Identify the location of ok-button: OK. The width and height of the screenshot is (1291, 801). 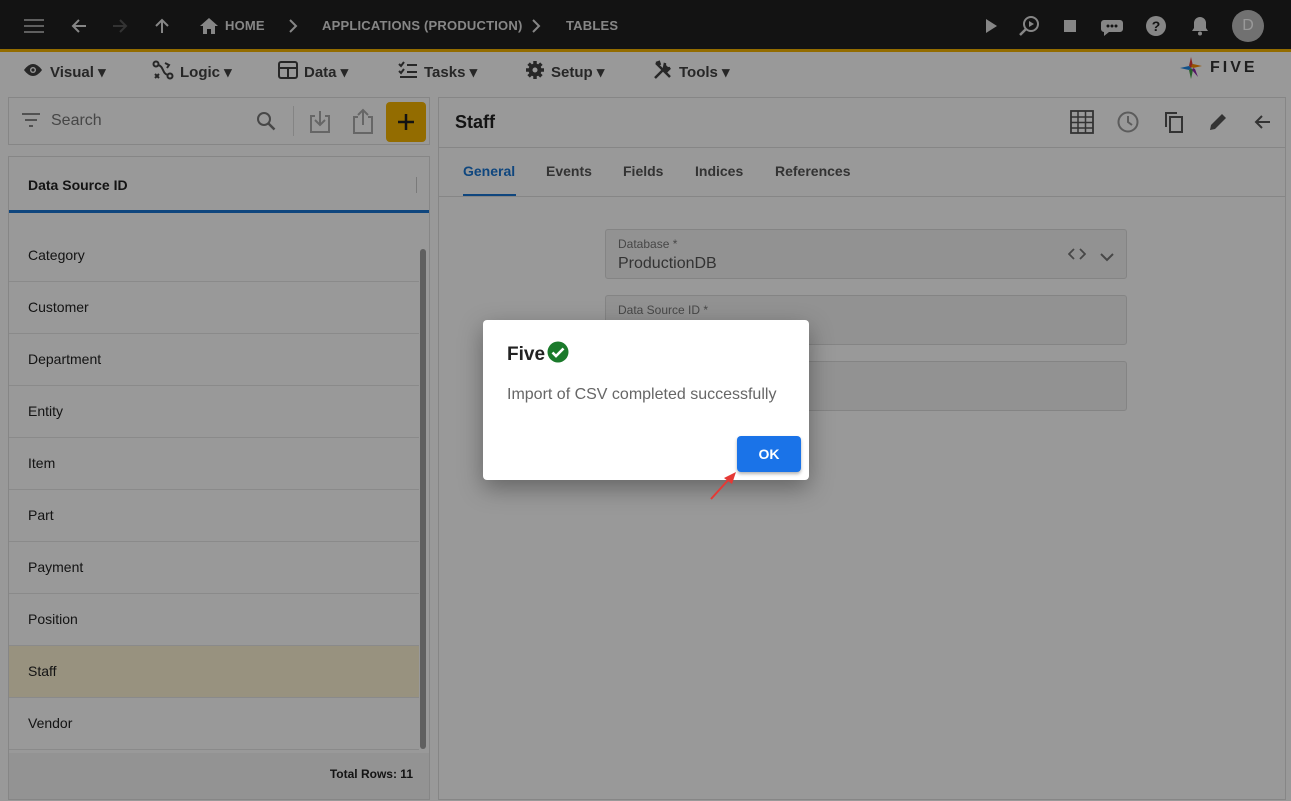
(769, 454).